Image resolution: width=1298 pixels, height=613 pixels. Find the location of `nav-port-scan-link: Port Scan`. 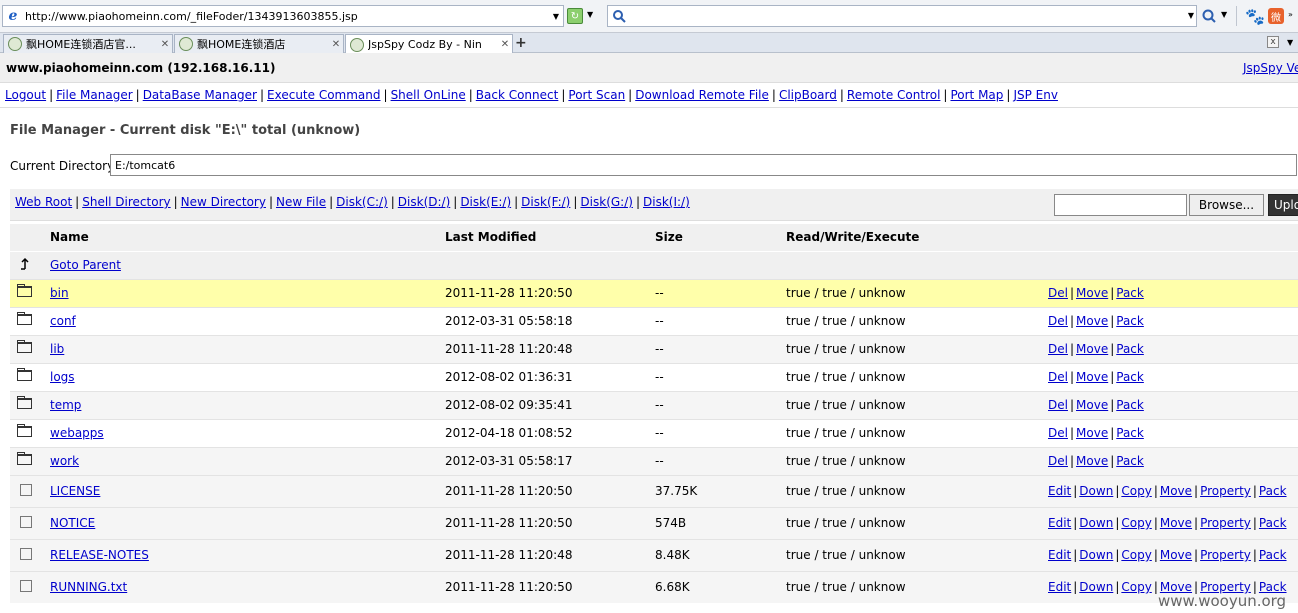

nav-port-scan-link: Port Scan is located at coordinates (596, 95).